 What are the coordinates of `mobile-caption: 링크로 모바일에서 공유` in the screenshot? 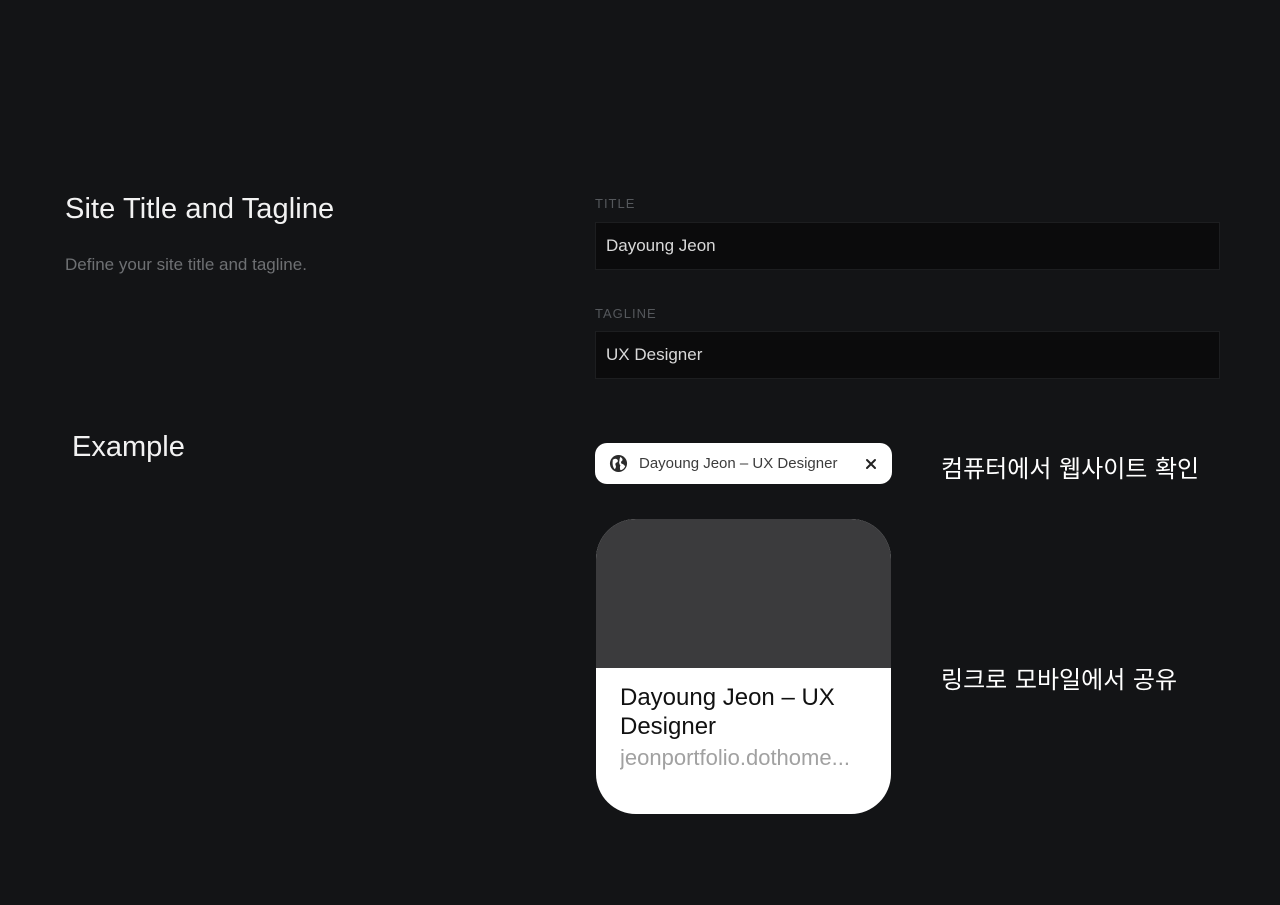 It's located at (1059, 680).